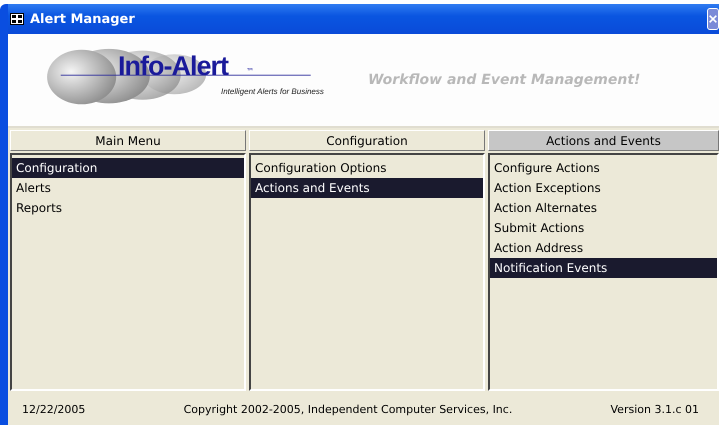 This screenshot has width=719, height=425. I want to click on slogan: Workflow and Event Management!, so click(504, 80).